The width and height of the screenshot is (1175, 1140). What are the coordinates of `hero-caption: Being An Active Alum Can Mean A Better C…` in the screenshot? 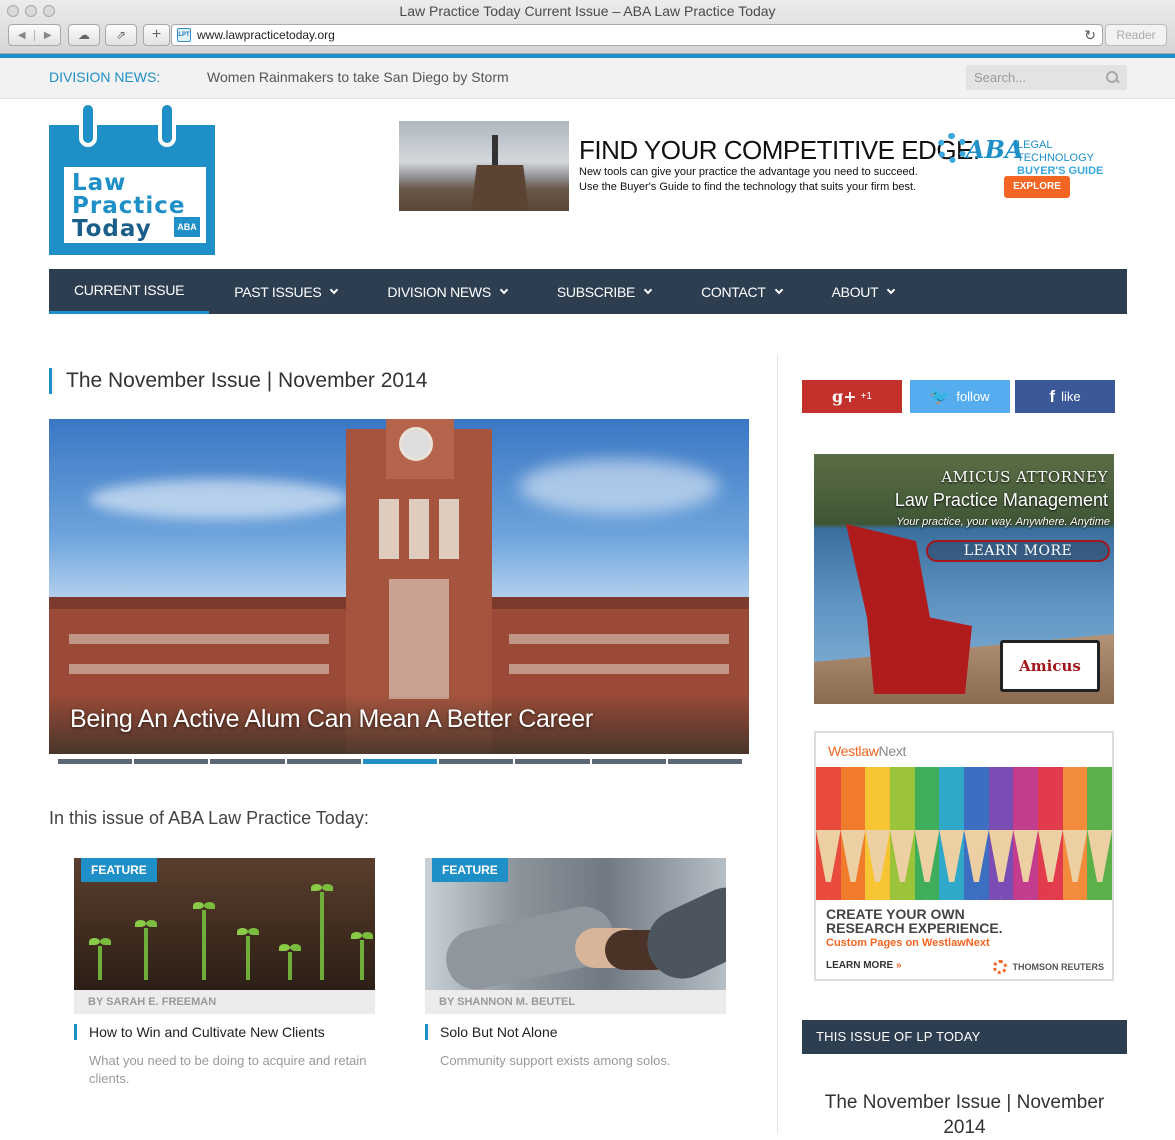 It's located at (331, 719).